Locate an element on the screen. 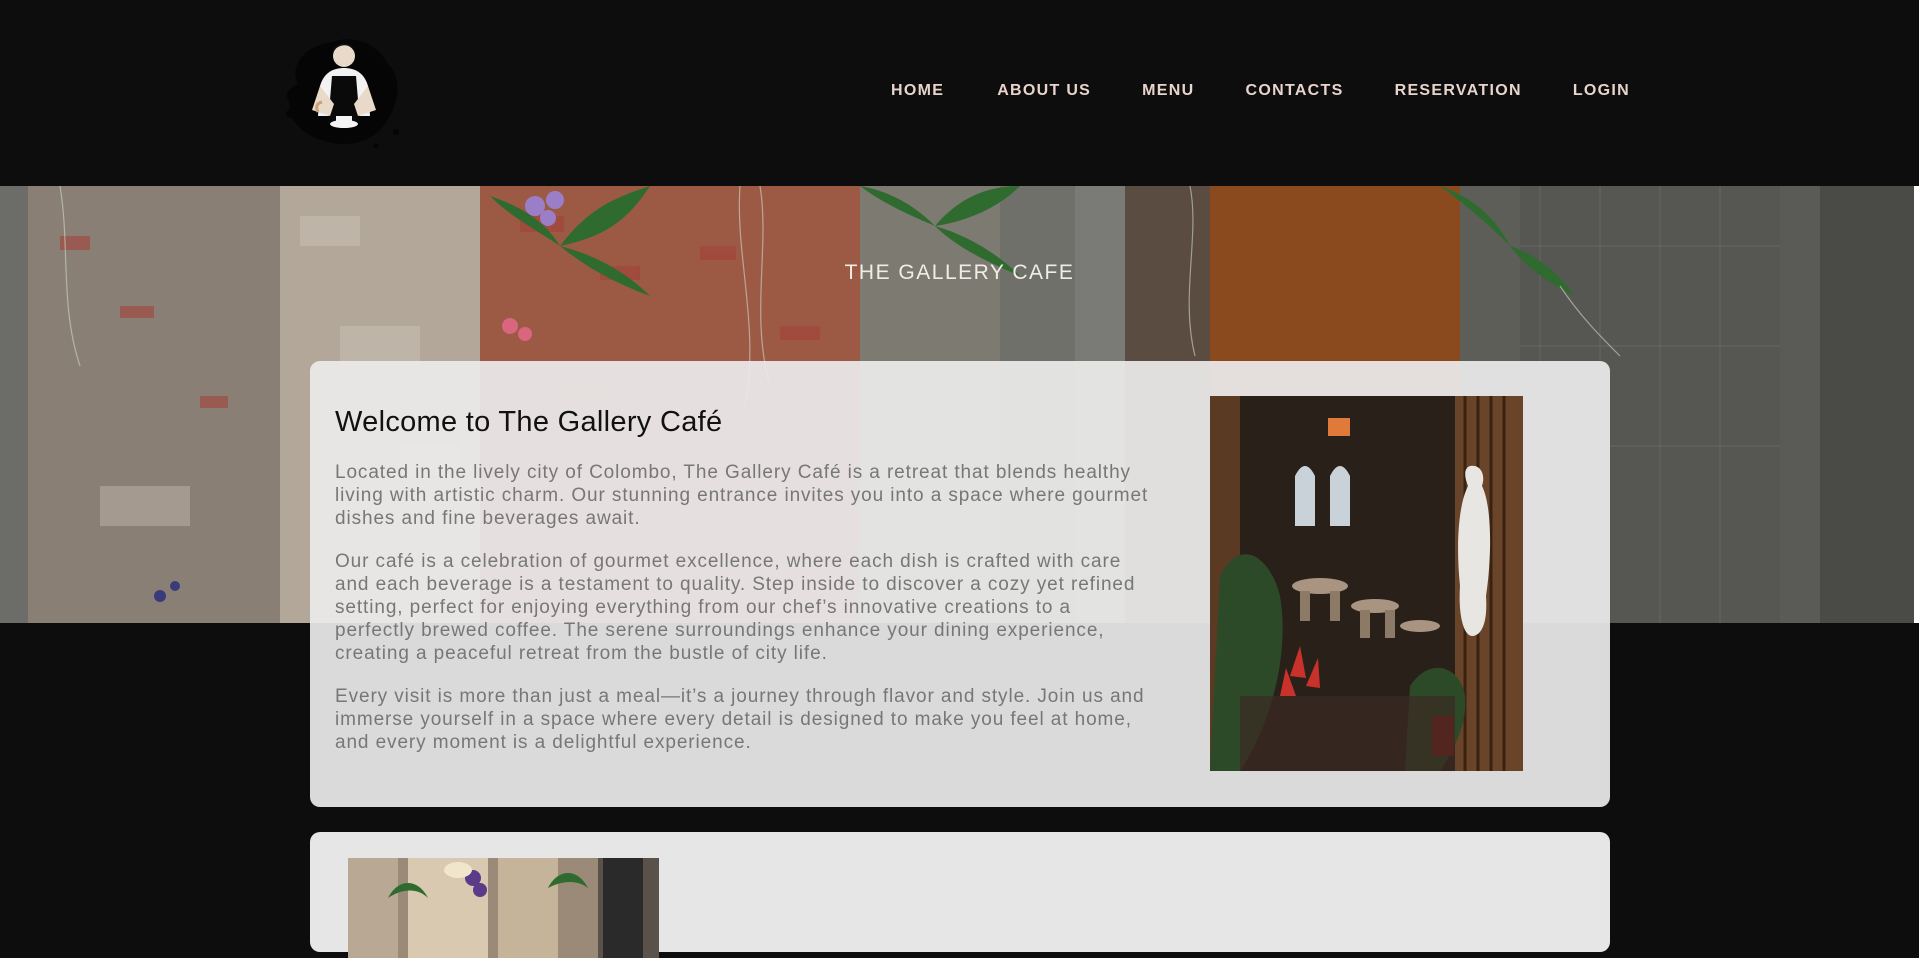  cafe-interior-photo is located at coordinates (1366, 583).